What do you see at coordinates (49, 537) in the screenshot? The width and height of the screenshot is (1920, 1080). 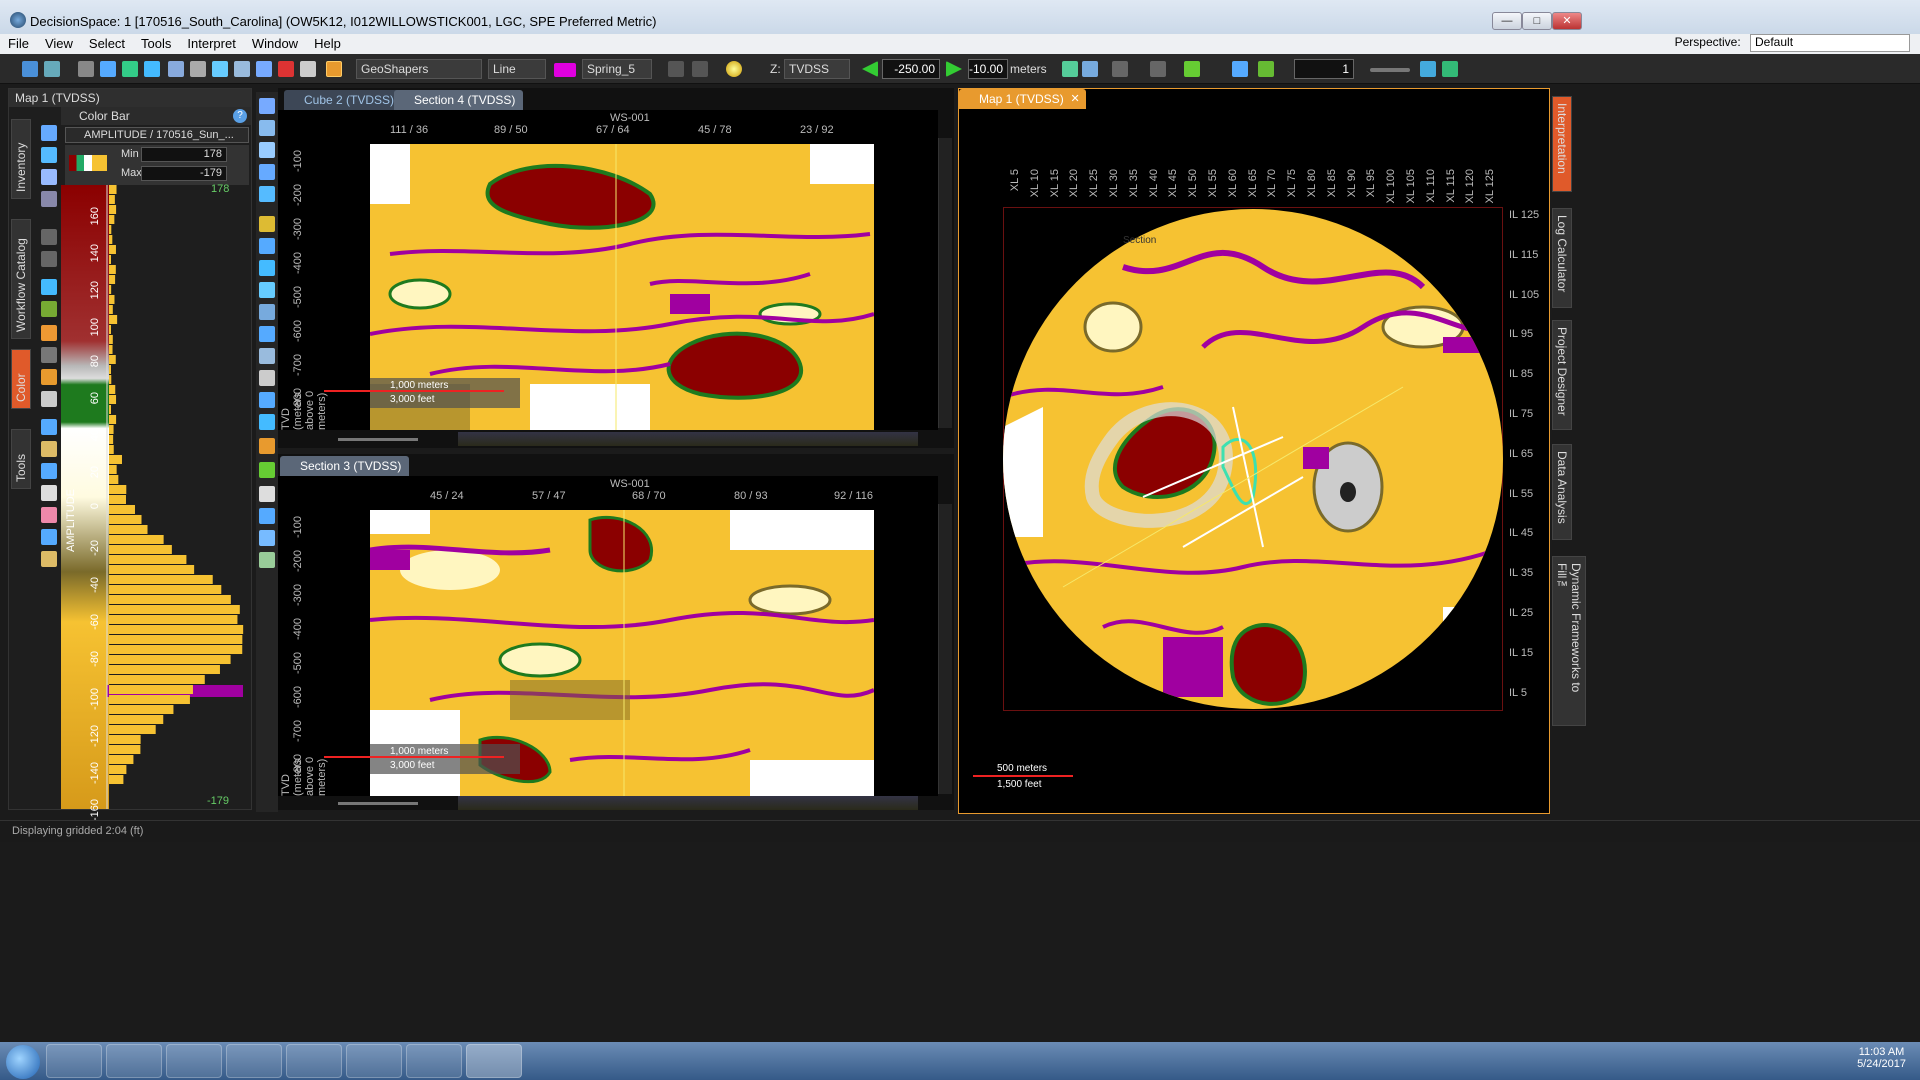 I see `ramp-icon` at bounding box center [49, 537].